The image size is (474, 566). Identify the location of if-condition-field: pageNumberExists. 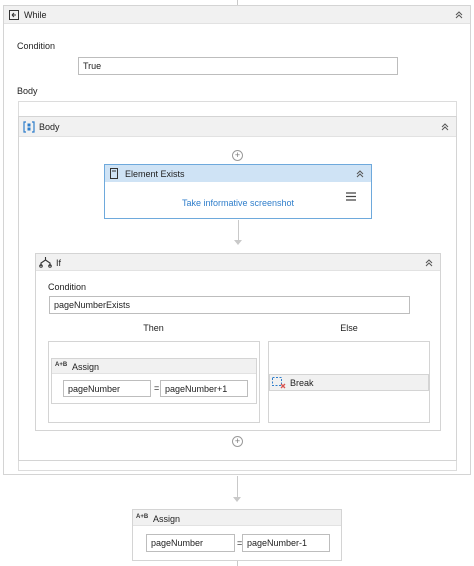
(229, 305).